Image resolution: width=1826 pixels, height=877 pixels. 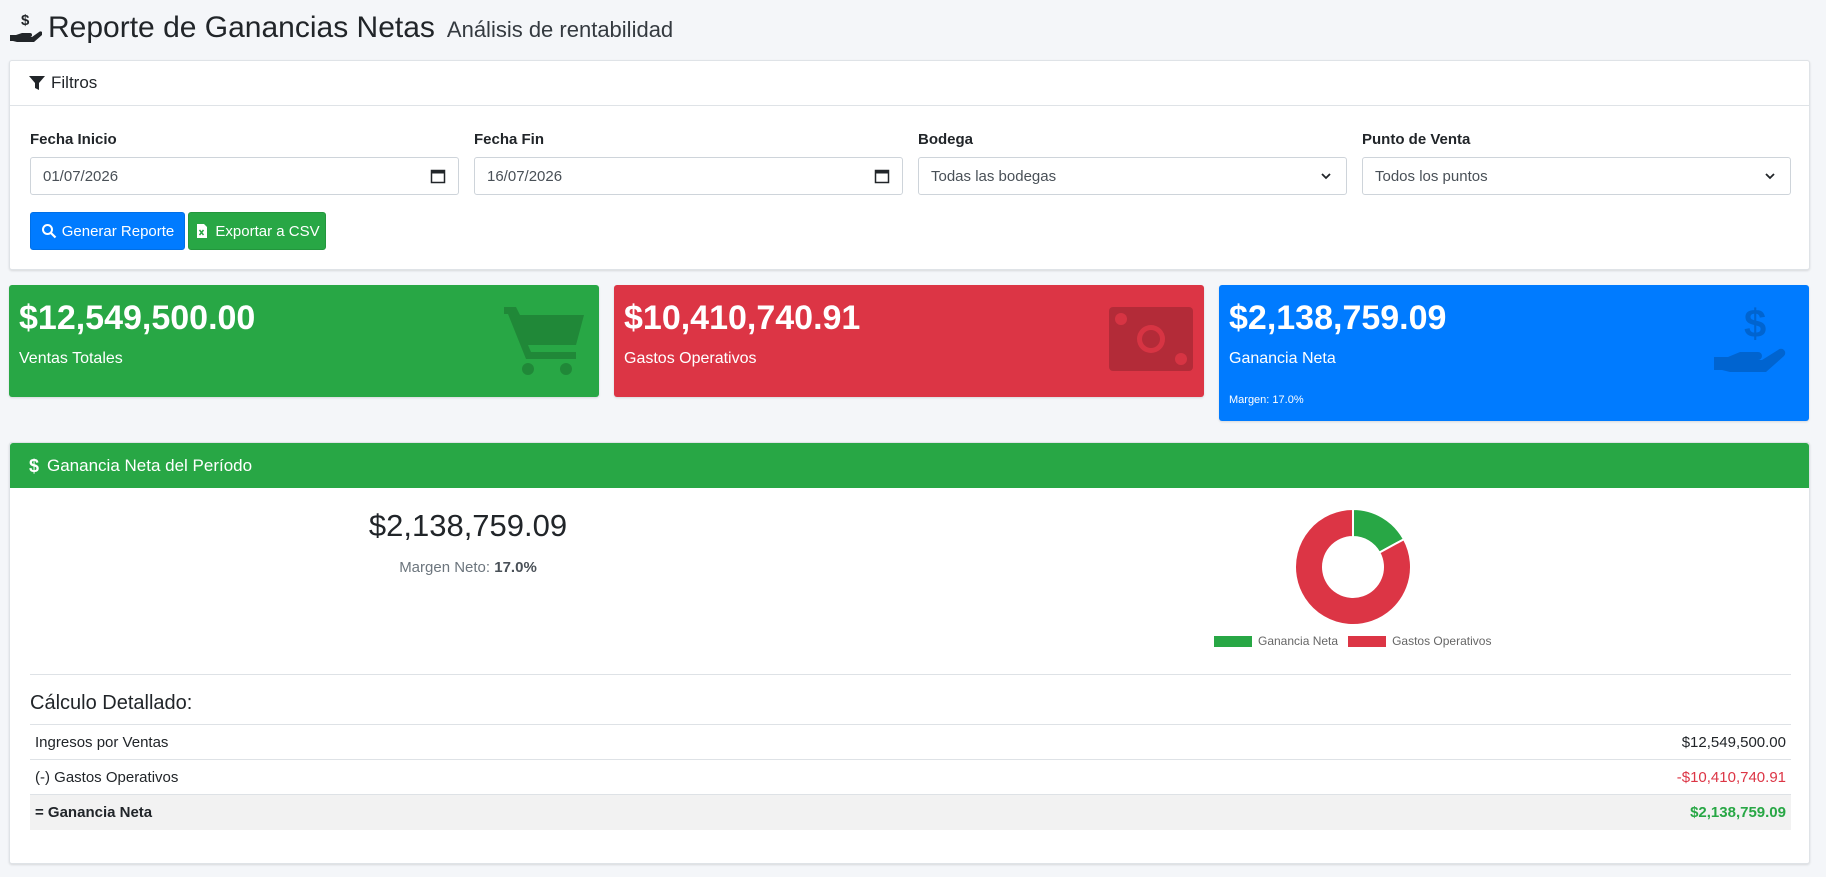 I want to click on calc-row-label: = Ganancia Neta, so click(x=525, y=812).